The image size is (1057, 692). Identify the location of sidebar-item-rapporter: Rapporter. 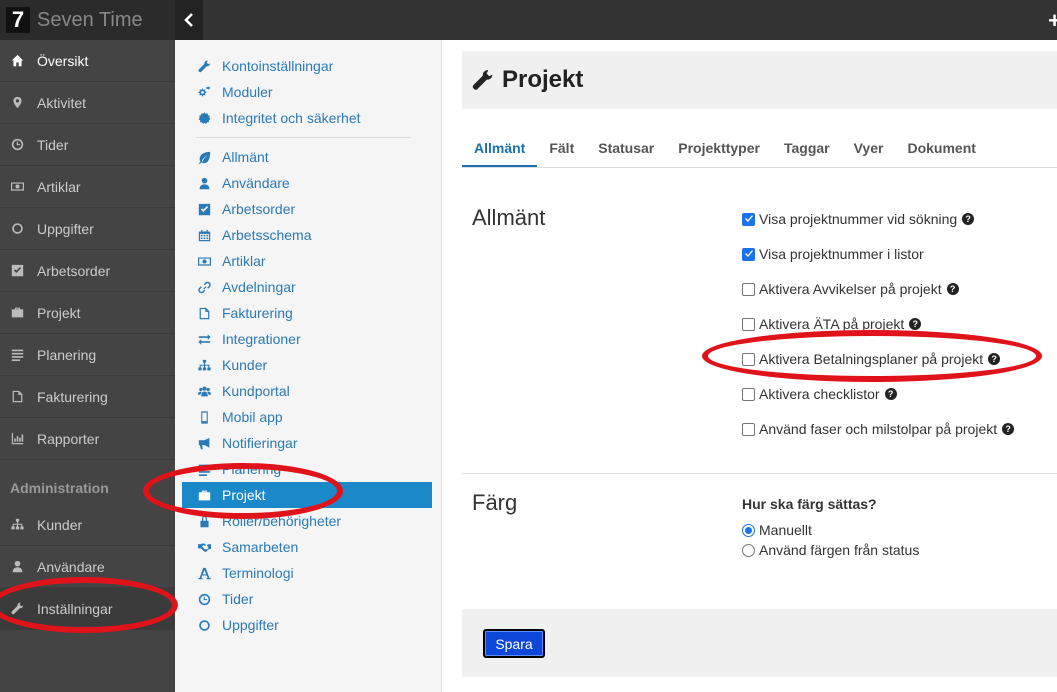
(87, 439).